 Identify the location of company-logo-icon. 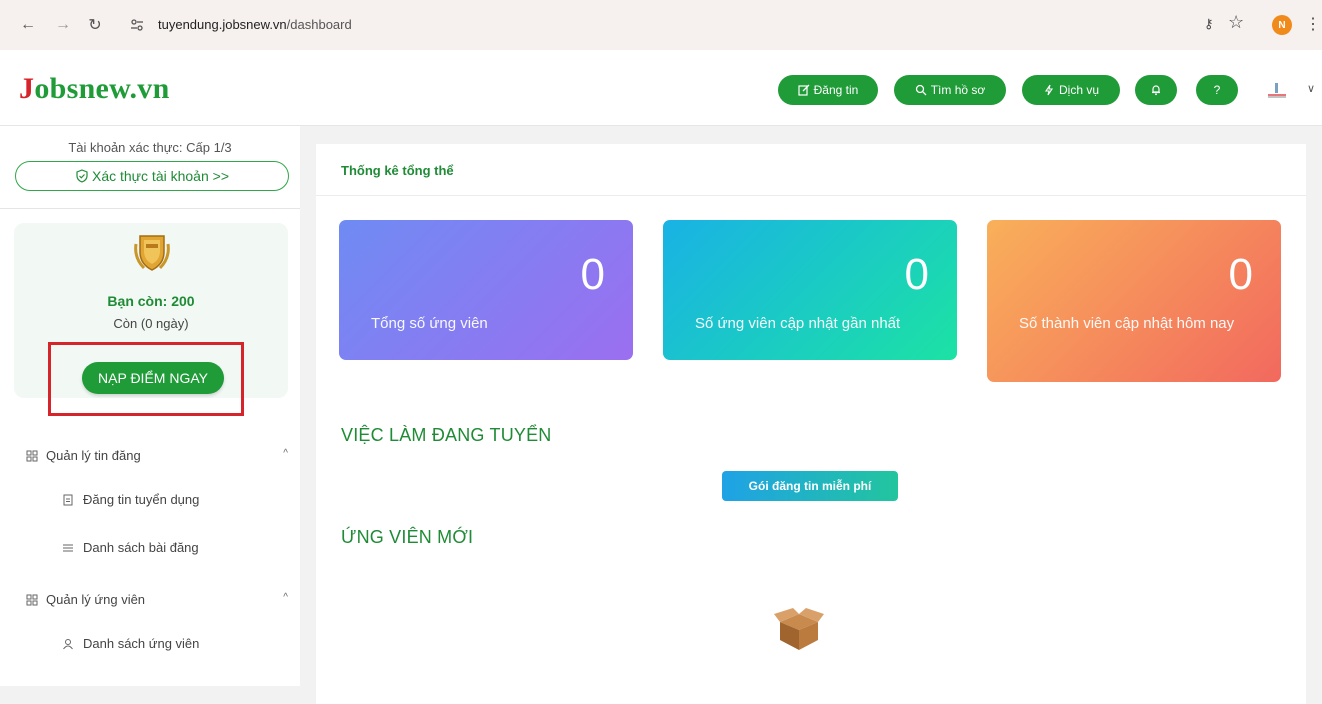
(1277, 90).